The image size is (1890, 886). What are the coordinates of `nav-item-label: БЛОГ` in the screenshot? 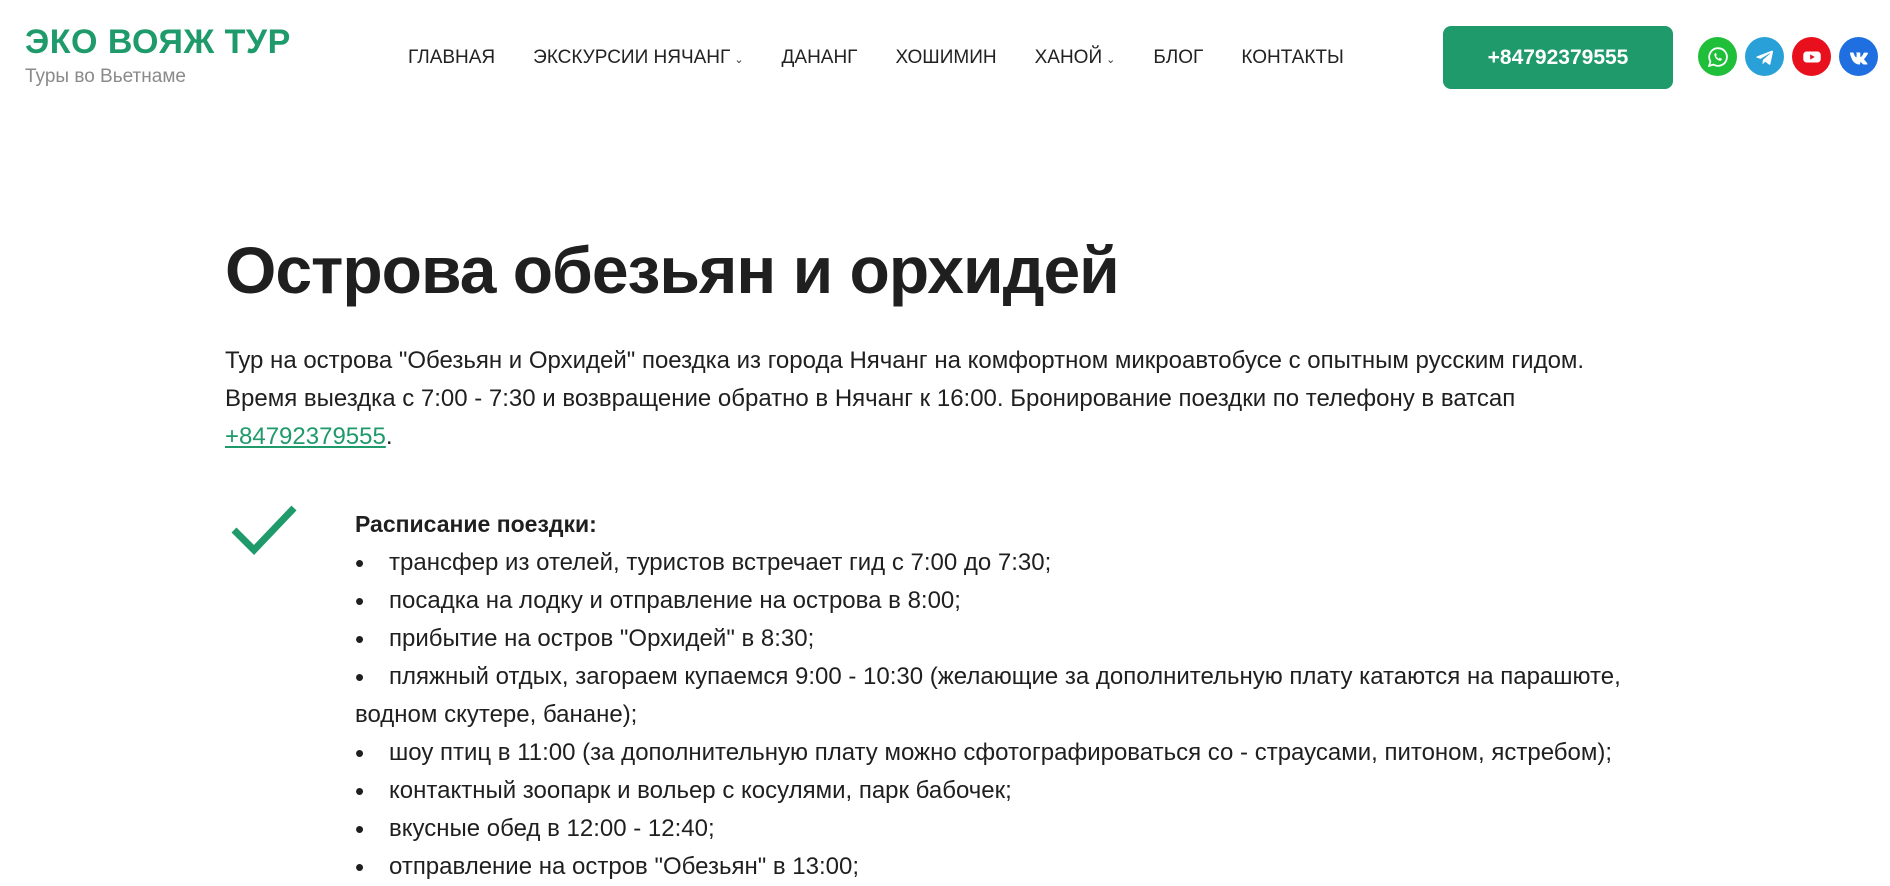 It's located at (1178, 57).